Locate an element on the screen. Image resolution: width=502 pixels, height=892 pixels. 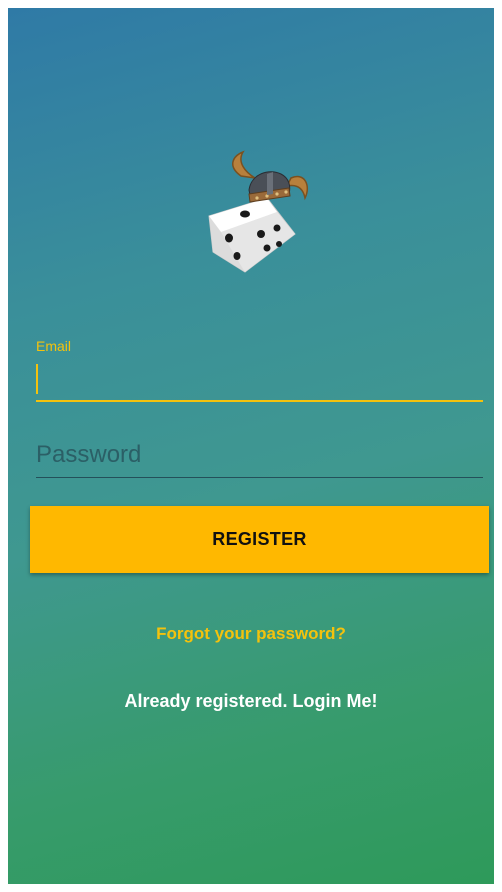
login-link: Already registered. Login Me! is located at coordinates (251, 701).